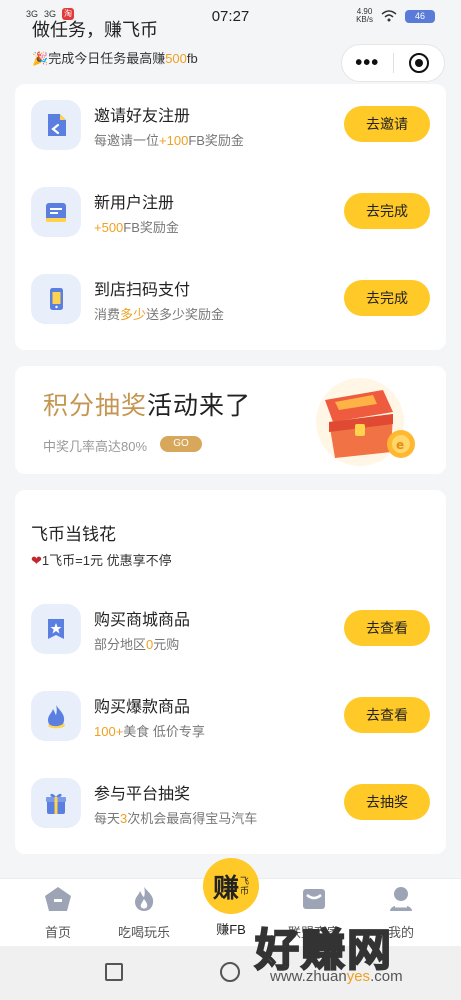 The height and width of the screenshot is (1000, 461). What do you see at coordinates (149, 731) in the screenshot?
I see `spend-desc: 100+美食 低价专享` at bounding box center [149, 731].